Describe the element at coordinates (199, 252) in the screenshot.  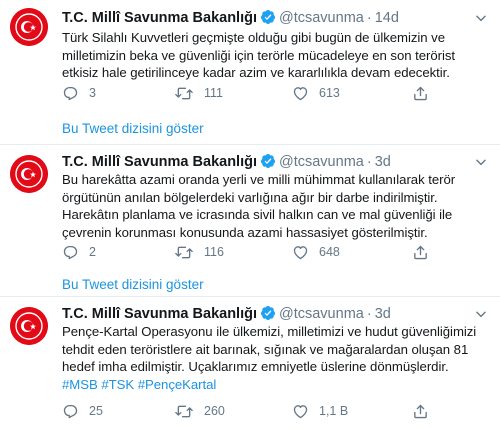
I see `retweet-button: 116` at that location.